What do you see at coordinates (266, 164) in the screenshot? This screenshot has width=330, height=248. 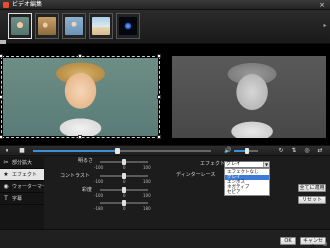 I see `chevron-down-icon: ▼` at bounding box center [266, 164].